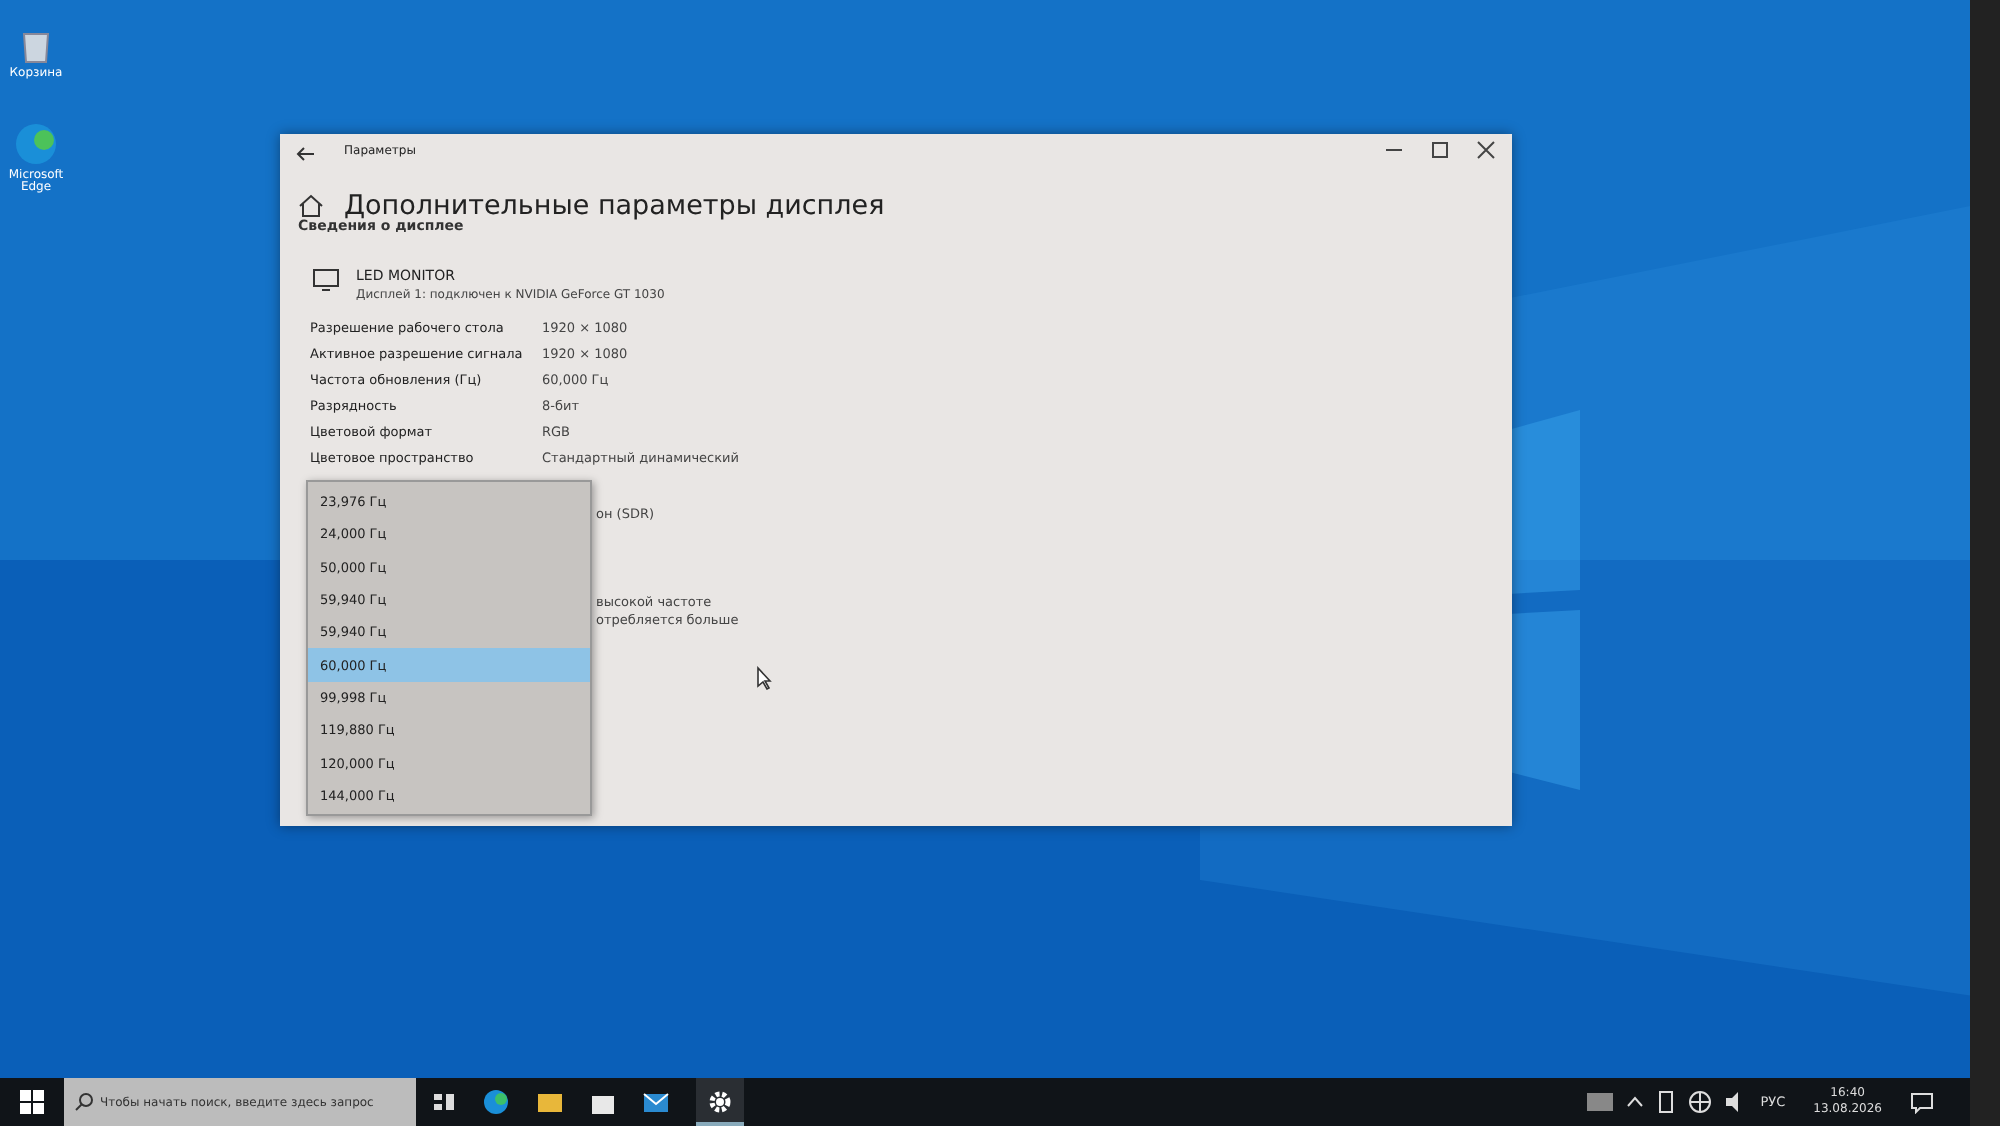 This screenshot has width=2000, height=1126. What do you see at coordinates (656, 1102) in the screenshot?
I see `envelope-icon` at bounding box center [656, 1102].